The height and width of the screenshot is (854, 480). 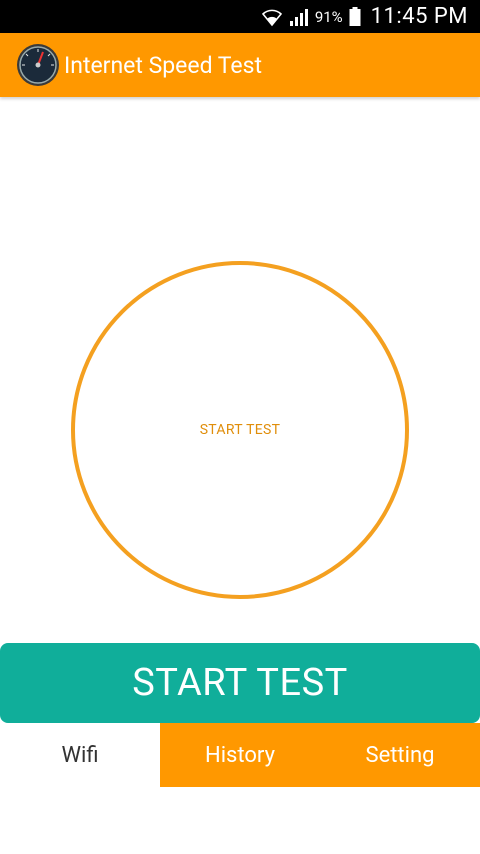 What do you see at coordinates (419, 16) in the screenshot?
I see `status-time: 11:45 PM` at bounding box center [419, 16].